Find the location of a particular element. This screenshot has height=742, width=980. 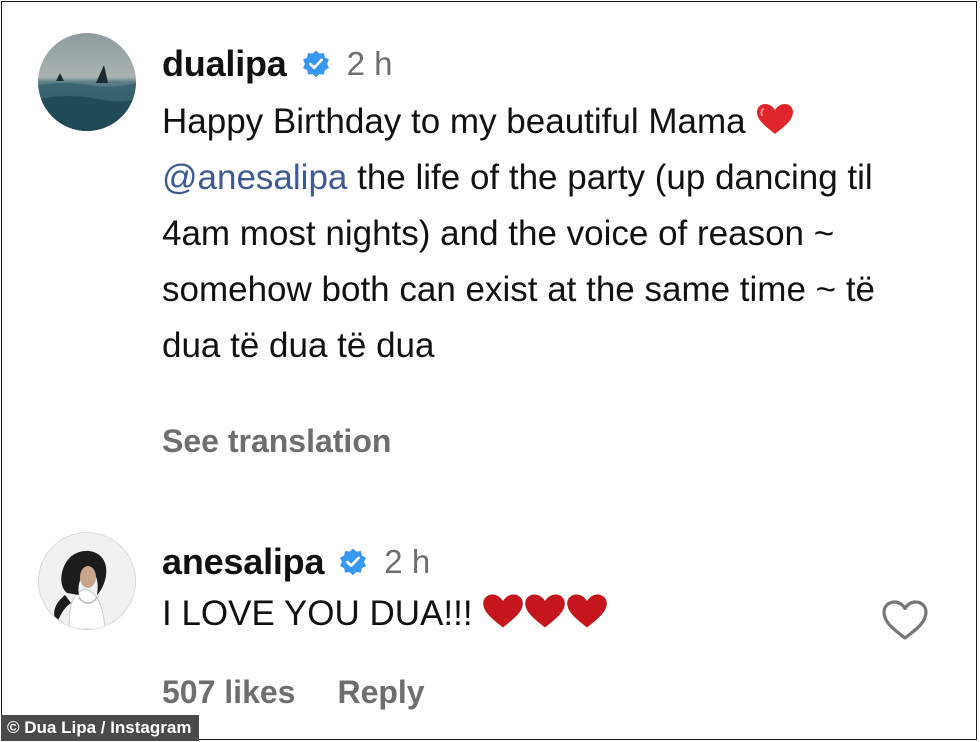

reply-button: Reply is located at coordinates (380, 692).